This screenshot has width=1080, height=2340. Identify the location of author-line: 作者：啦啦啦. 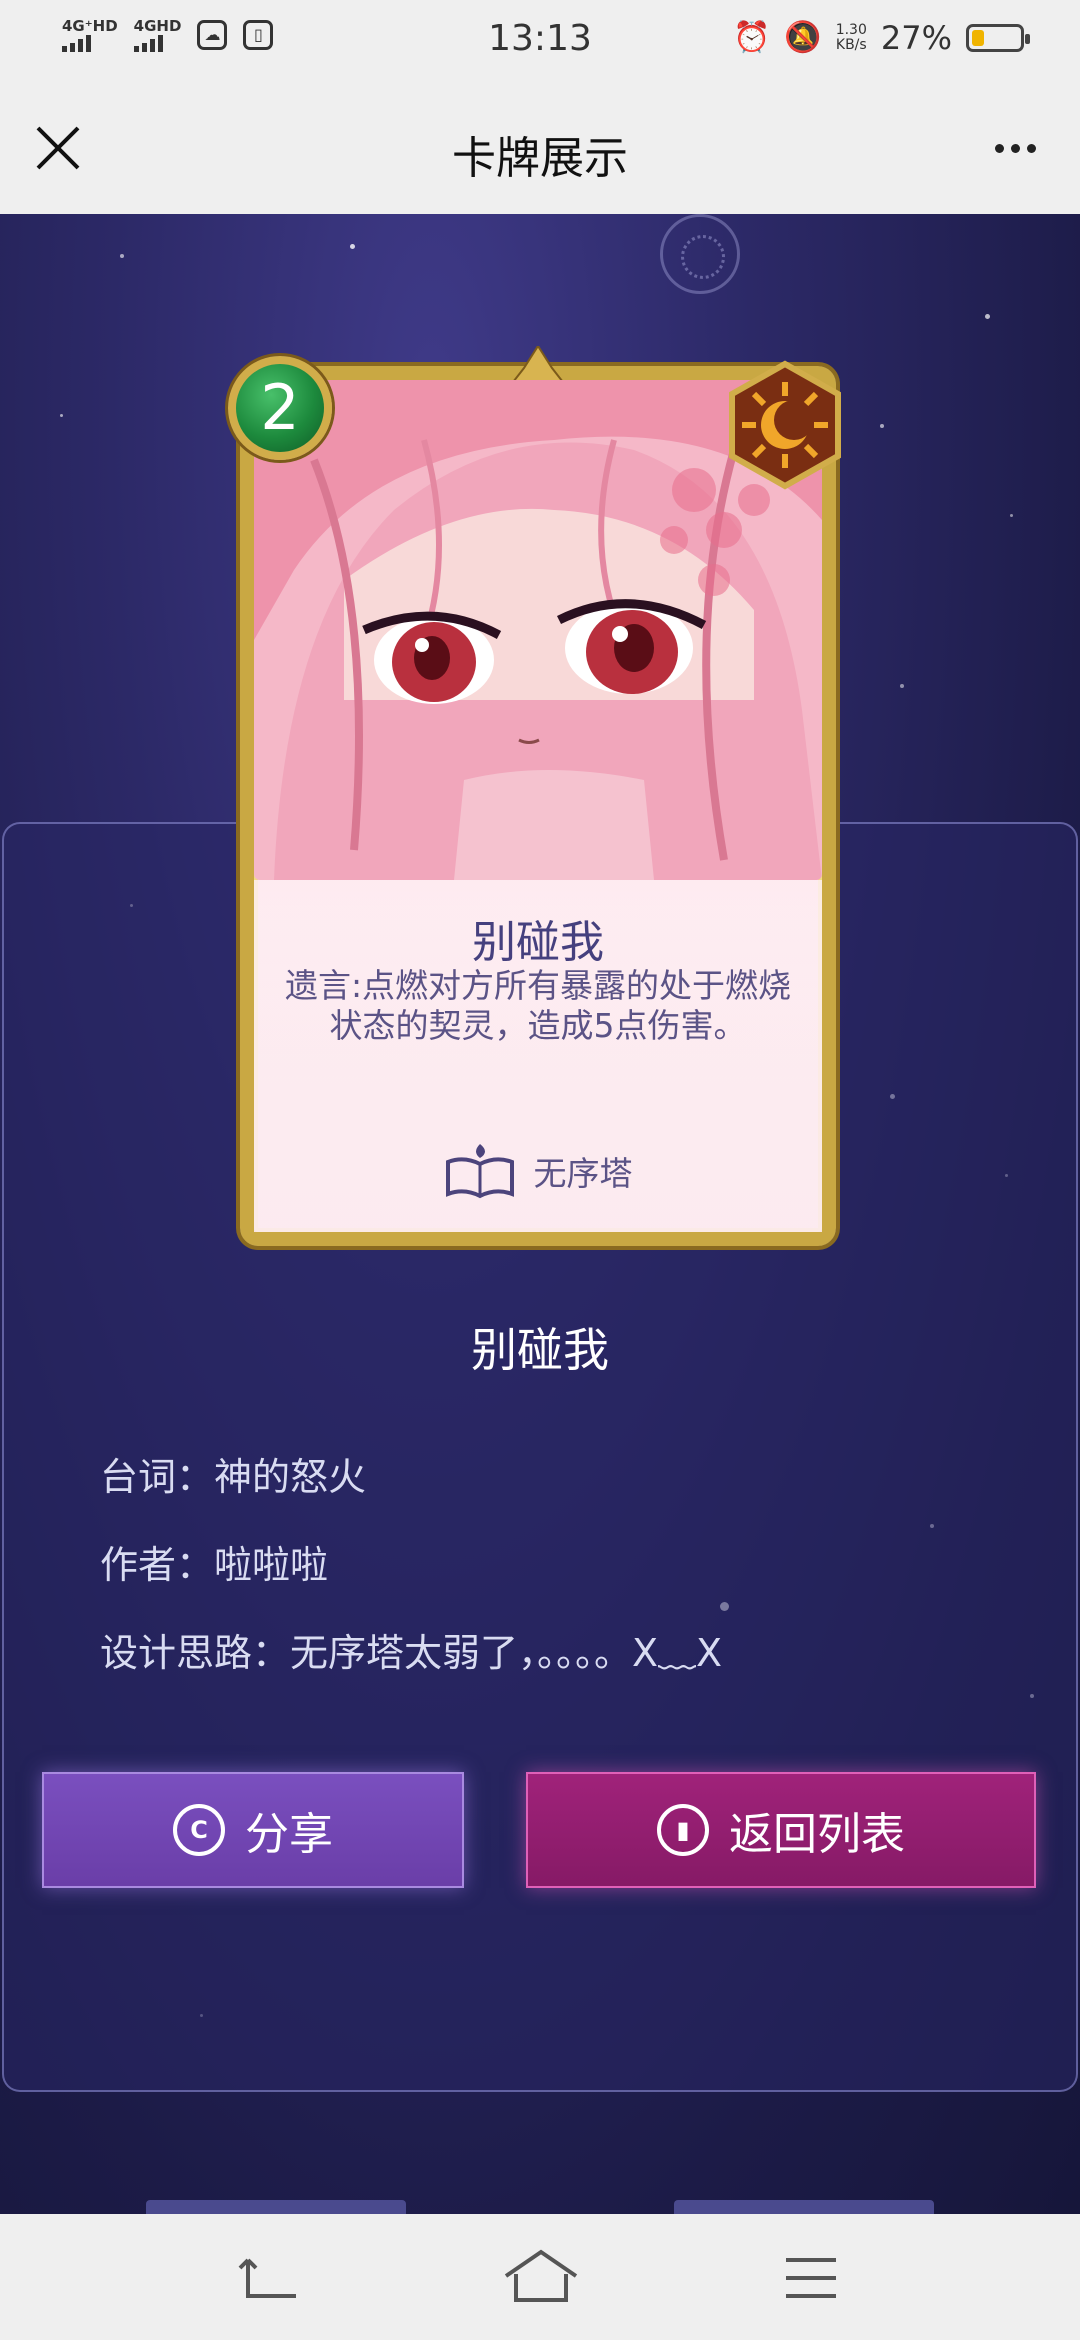
(214, 1561).